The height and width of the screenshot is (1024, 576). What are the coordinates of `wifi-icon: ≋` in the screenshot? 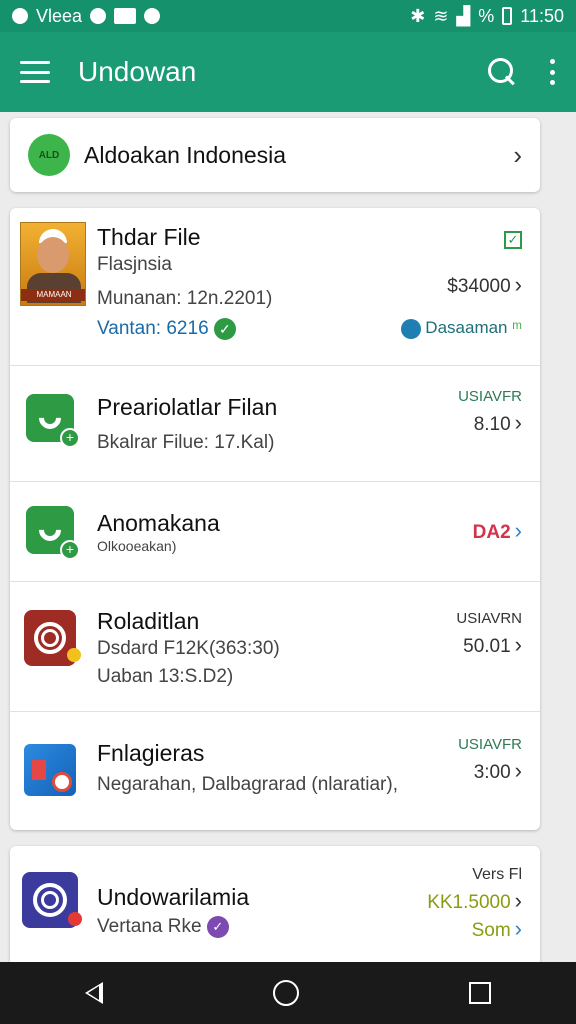 It's located at (441, 15).